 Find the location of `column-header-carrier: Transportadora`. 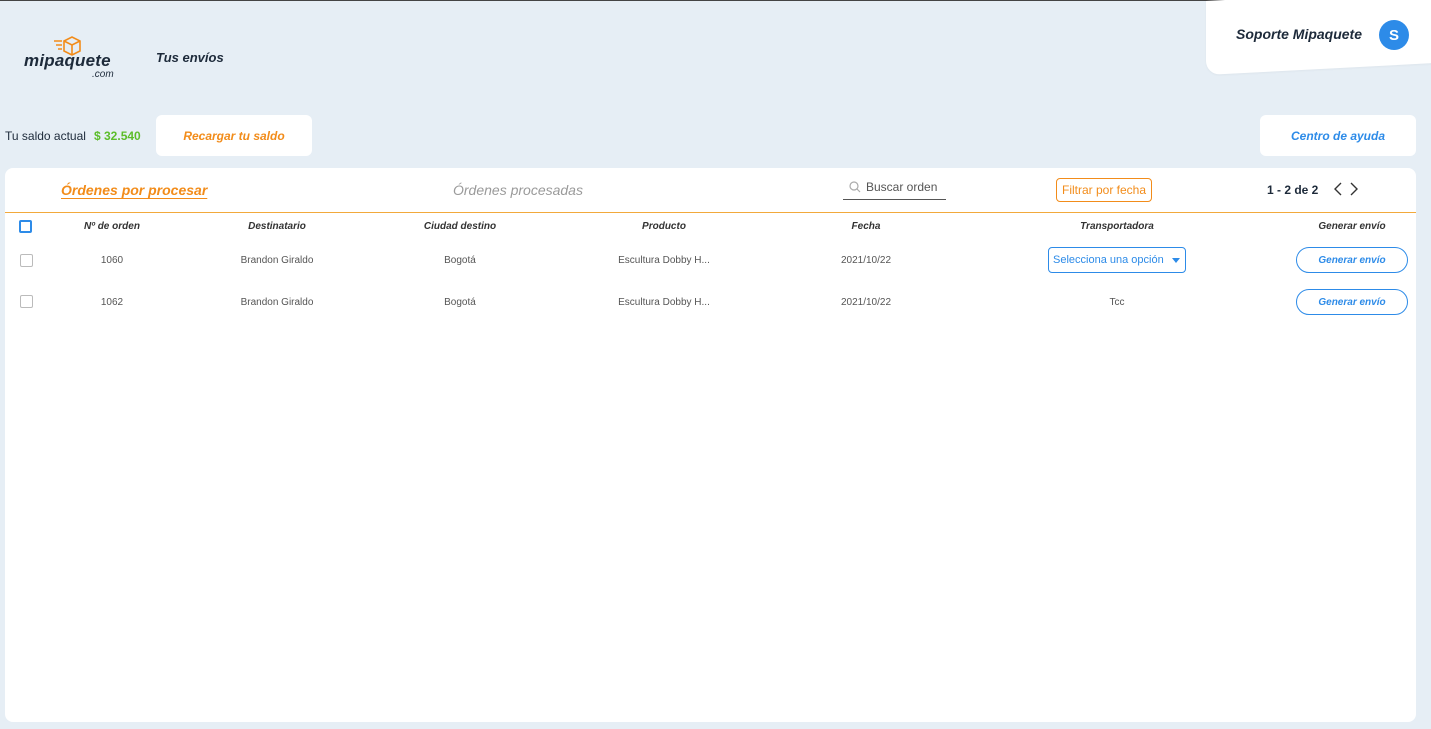

column-header-carrier: Transportadora is located at coordinates (1117, 226).